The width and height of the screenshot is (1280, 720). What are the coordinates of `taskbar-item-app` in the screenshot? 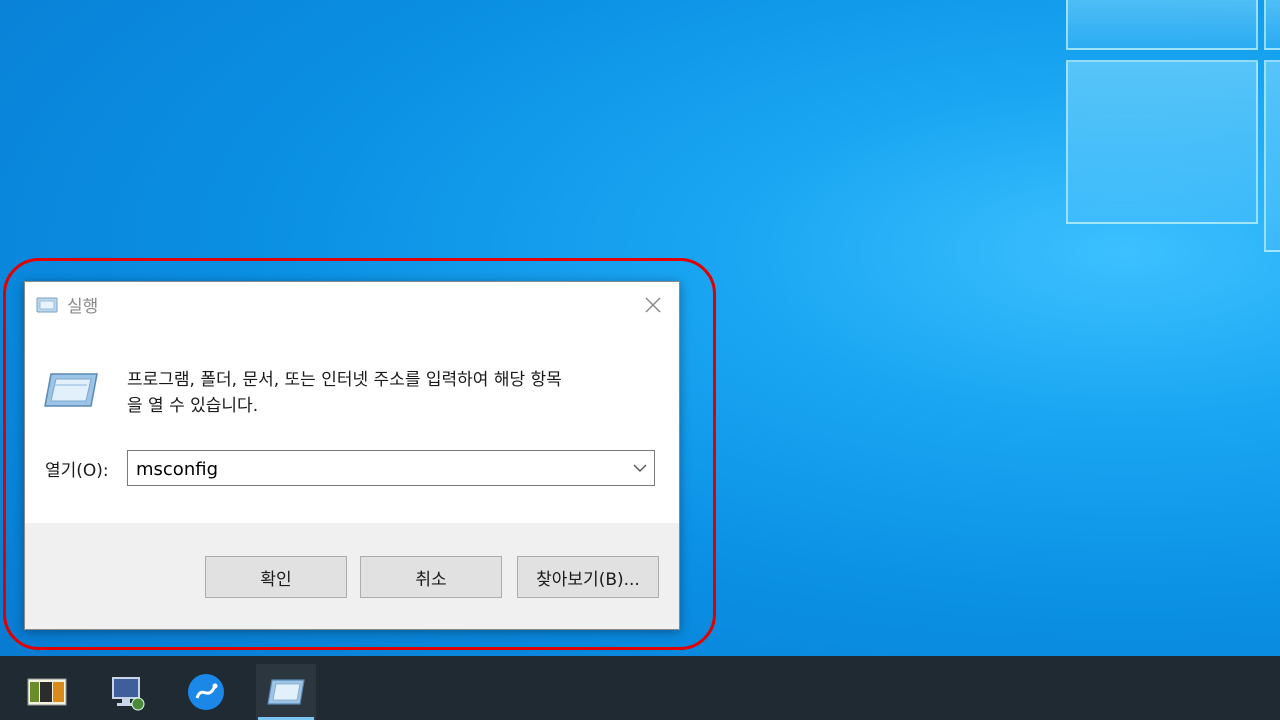 It's located at (206, 692).